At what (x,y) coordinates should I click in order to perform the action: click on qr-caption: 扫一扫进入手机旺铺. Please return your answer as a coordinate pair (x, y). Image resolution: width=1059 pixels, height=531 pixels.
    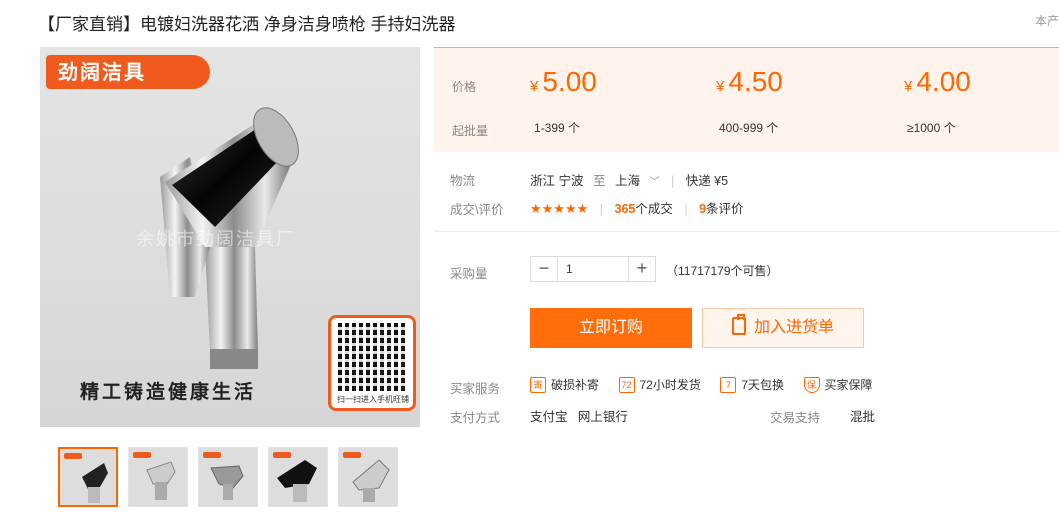
    Looking at the image, I should click on (373, 399).